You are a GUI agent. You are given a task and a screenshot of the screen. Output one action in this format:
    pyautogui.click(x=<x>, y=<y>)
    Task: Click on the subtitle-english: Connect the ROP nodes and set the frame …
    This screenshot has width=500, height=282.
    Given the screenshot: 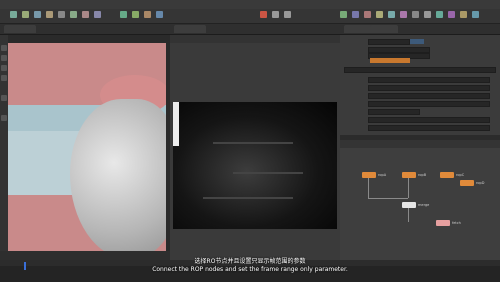 What is the action you would take?
    pyautogui.click(x=250, y=269)
    